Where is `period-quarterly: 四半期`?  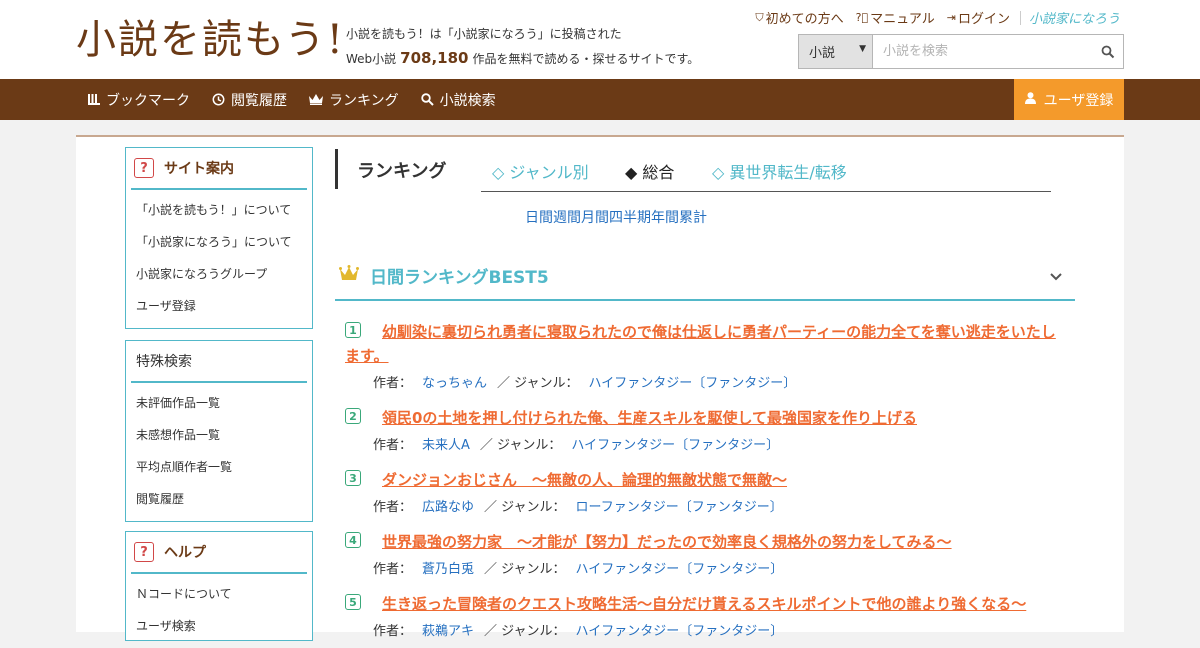 period-quarterly: 四半期 is located at coordinates (630, 217).